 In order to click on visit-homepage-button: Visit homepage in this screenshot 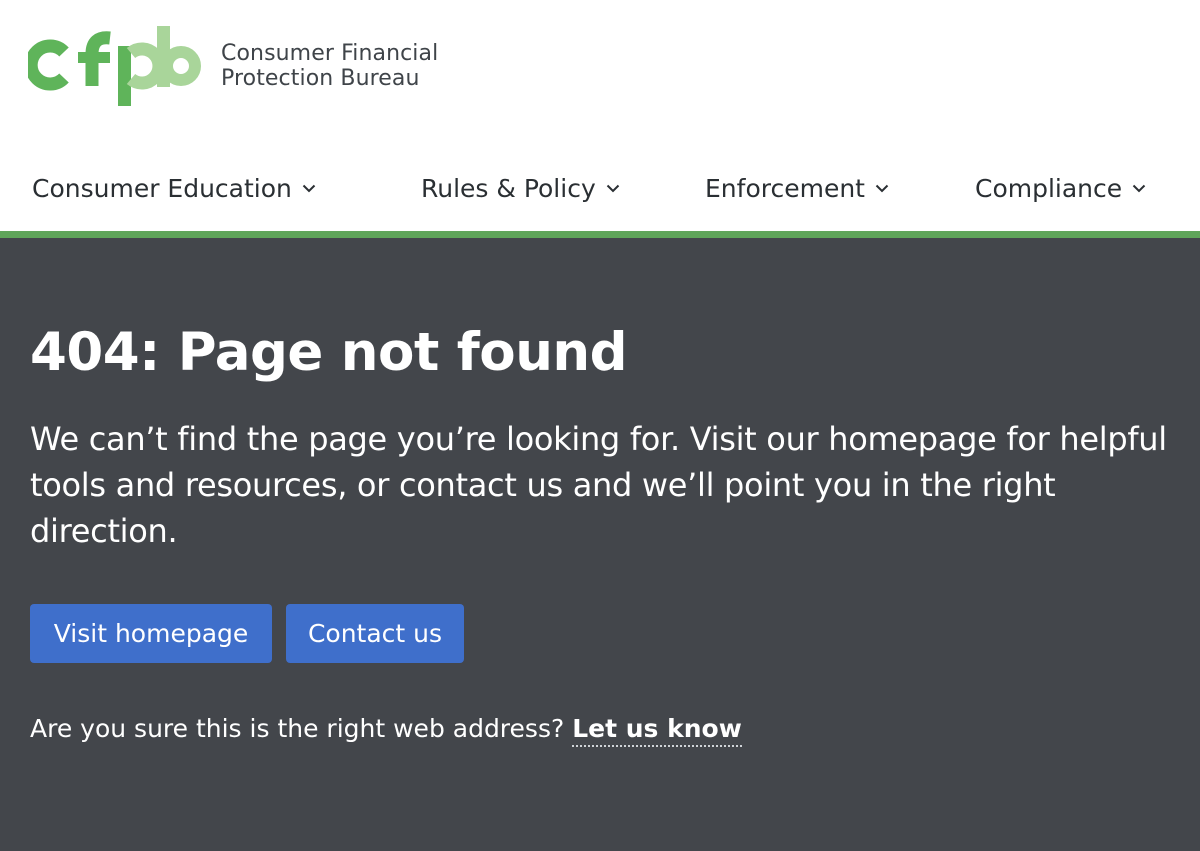, I will do `click(151, 633)`.